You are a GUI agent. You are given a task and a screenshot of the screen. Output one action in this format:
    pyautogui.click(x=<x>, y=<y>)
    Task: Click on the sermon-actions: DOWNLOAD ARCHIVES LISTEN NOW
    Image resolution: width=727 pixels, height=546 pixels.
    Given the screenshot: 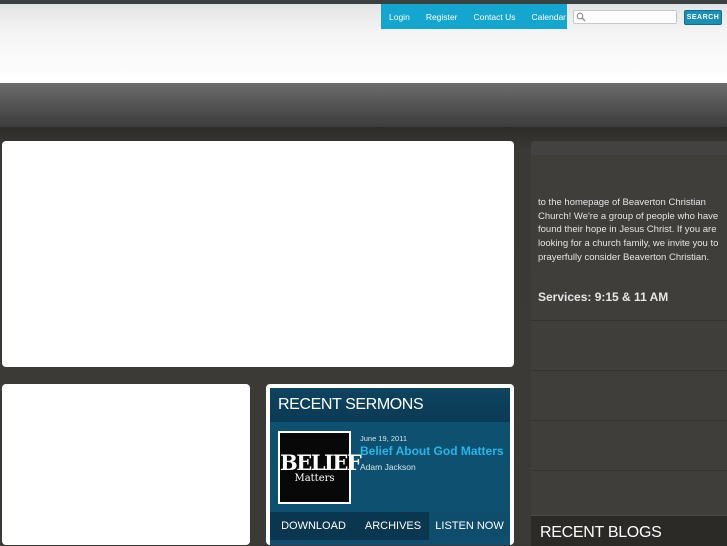 What is the action you would take?
    pyautogui.click(x=390, y=526)
    